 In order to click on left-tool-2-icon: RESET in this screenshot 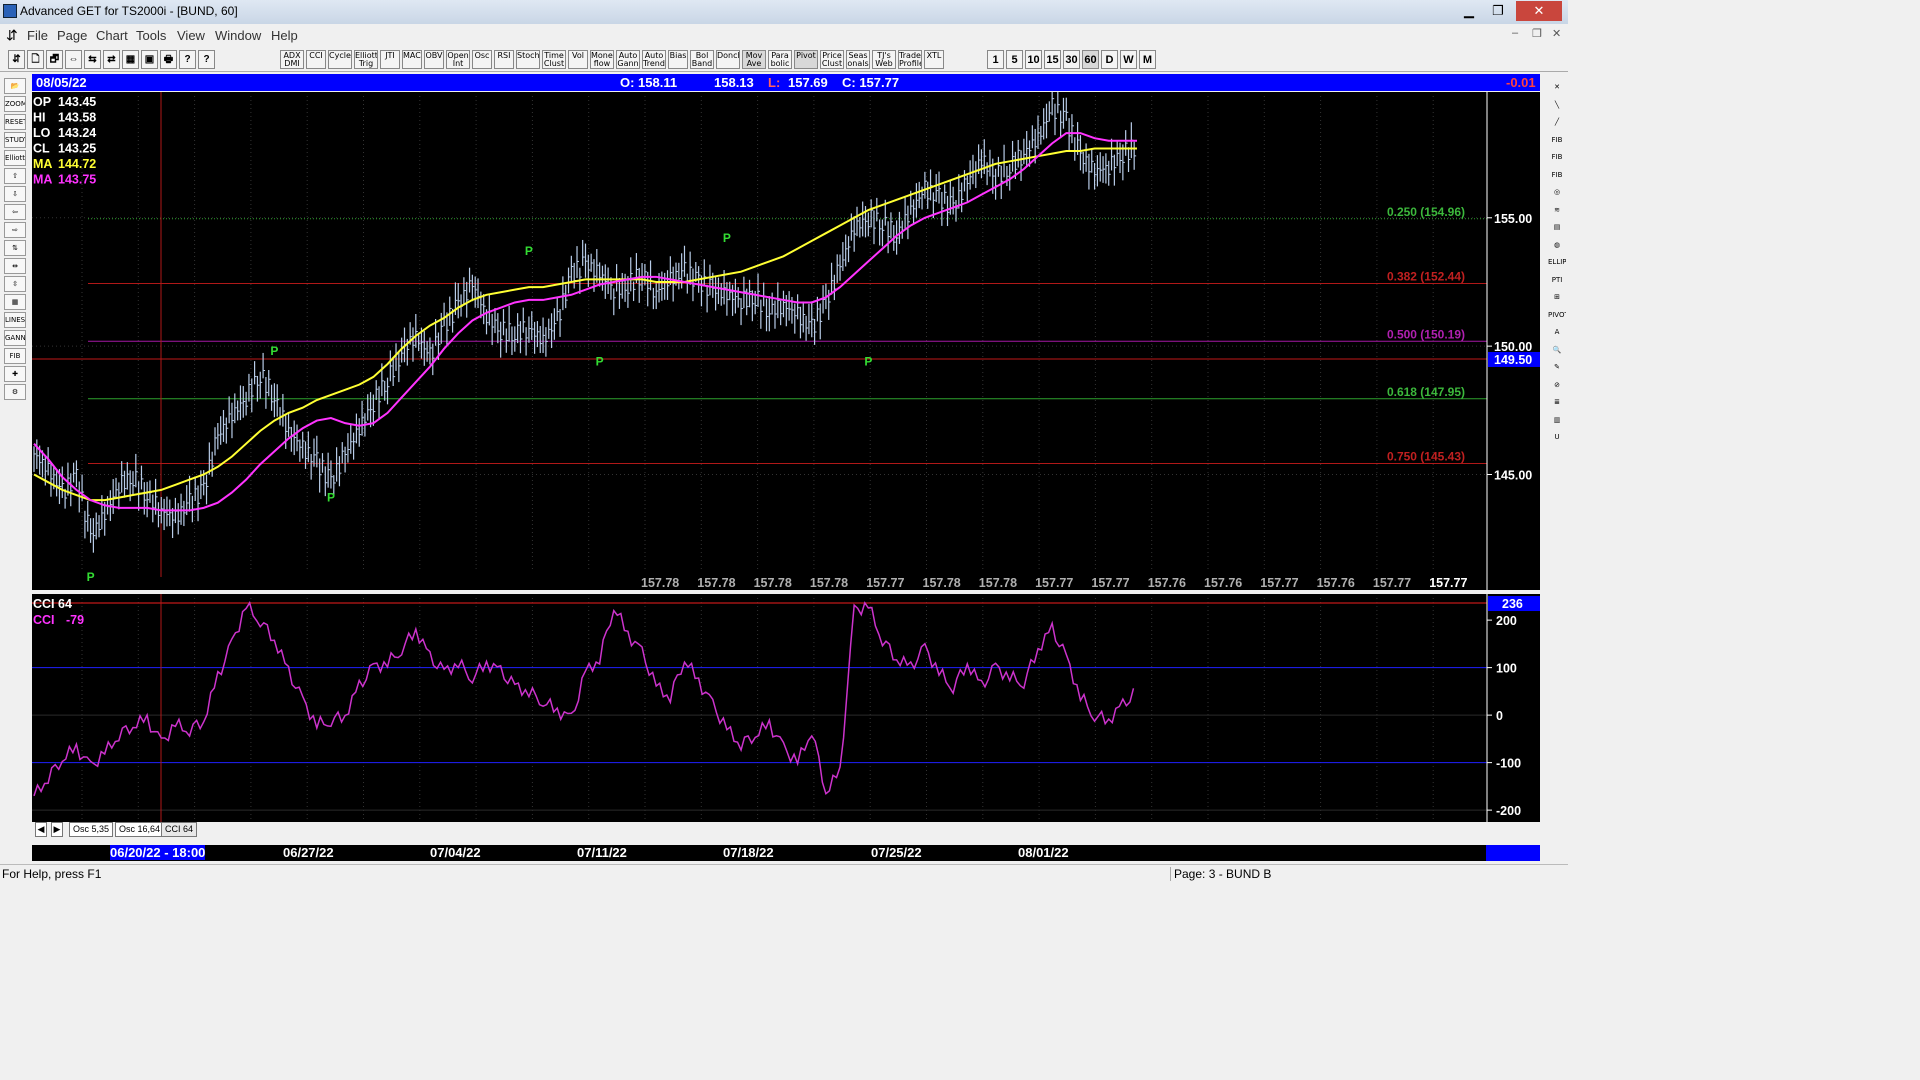, I will do `click(15, 122)`.